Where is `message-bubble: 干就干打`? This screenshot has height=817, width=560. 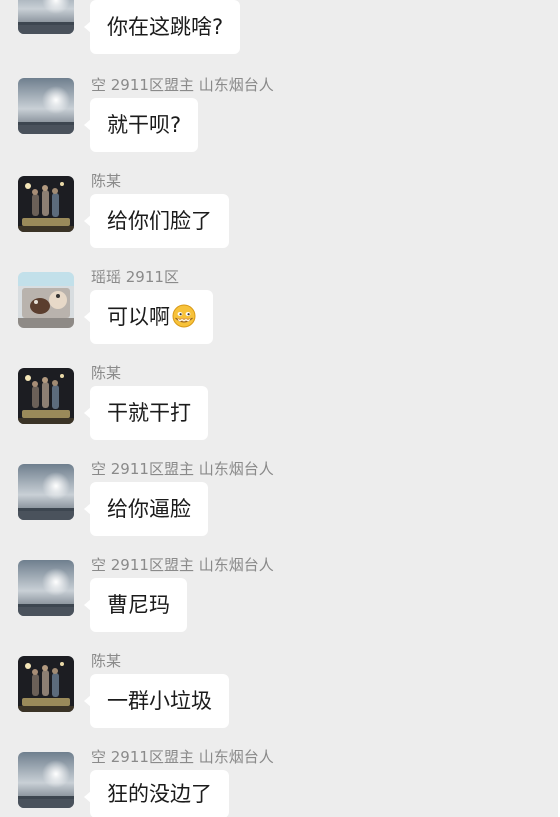
message-bubble: 干就干打 is located at coordinates (146, 413).